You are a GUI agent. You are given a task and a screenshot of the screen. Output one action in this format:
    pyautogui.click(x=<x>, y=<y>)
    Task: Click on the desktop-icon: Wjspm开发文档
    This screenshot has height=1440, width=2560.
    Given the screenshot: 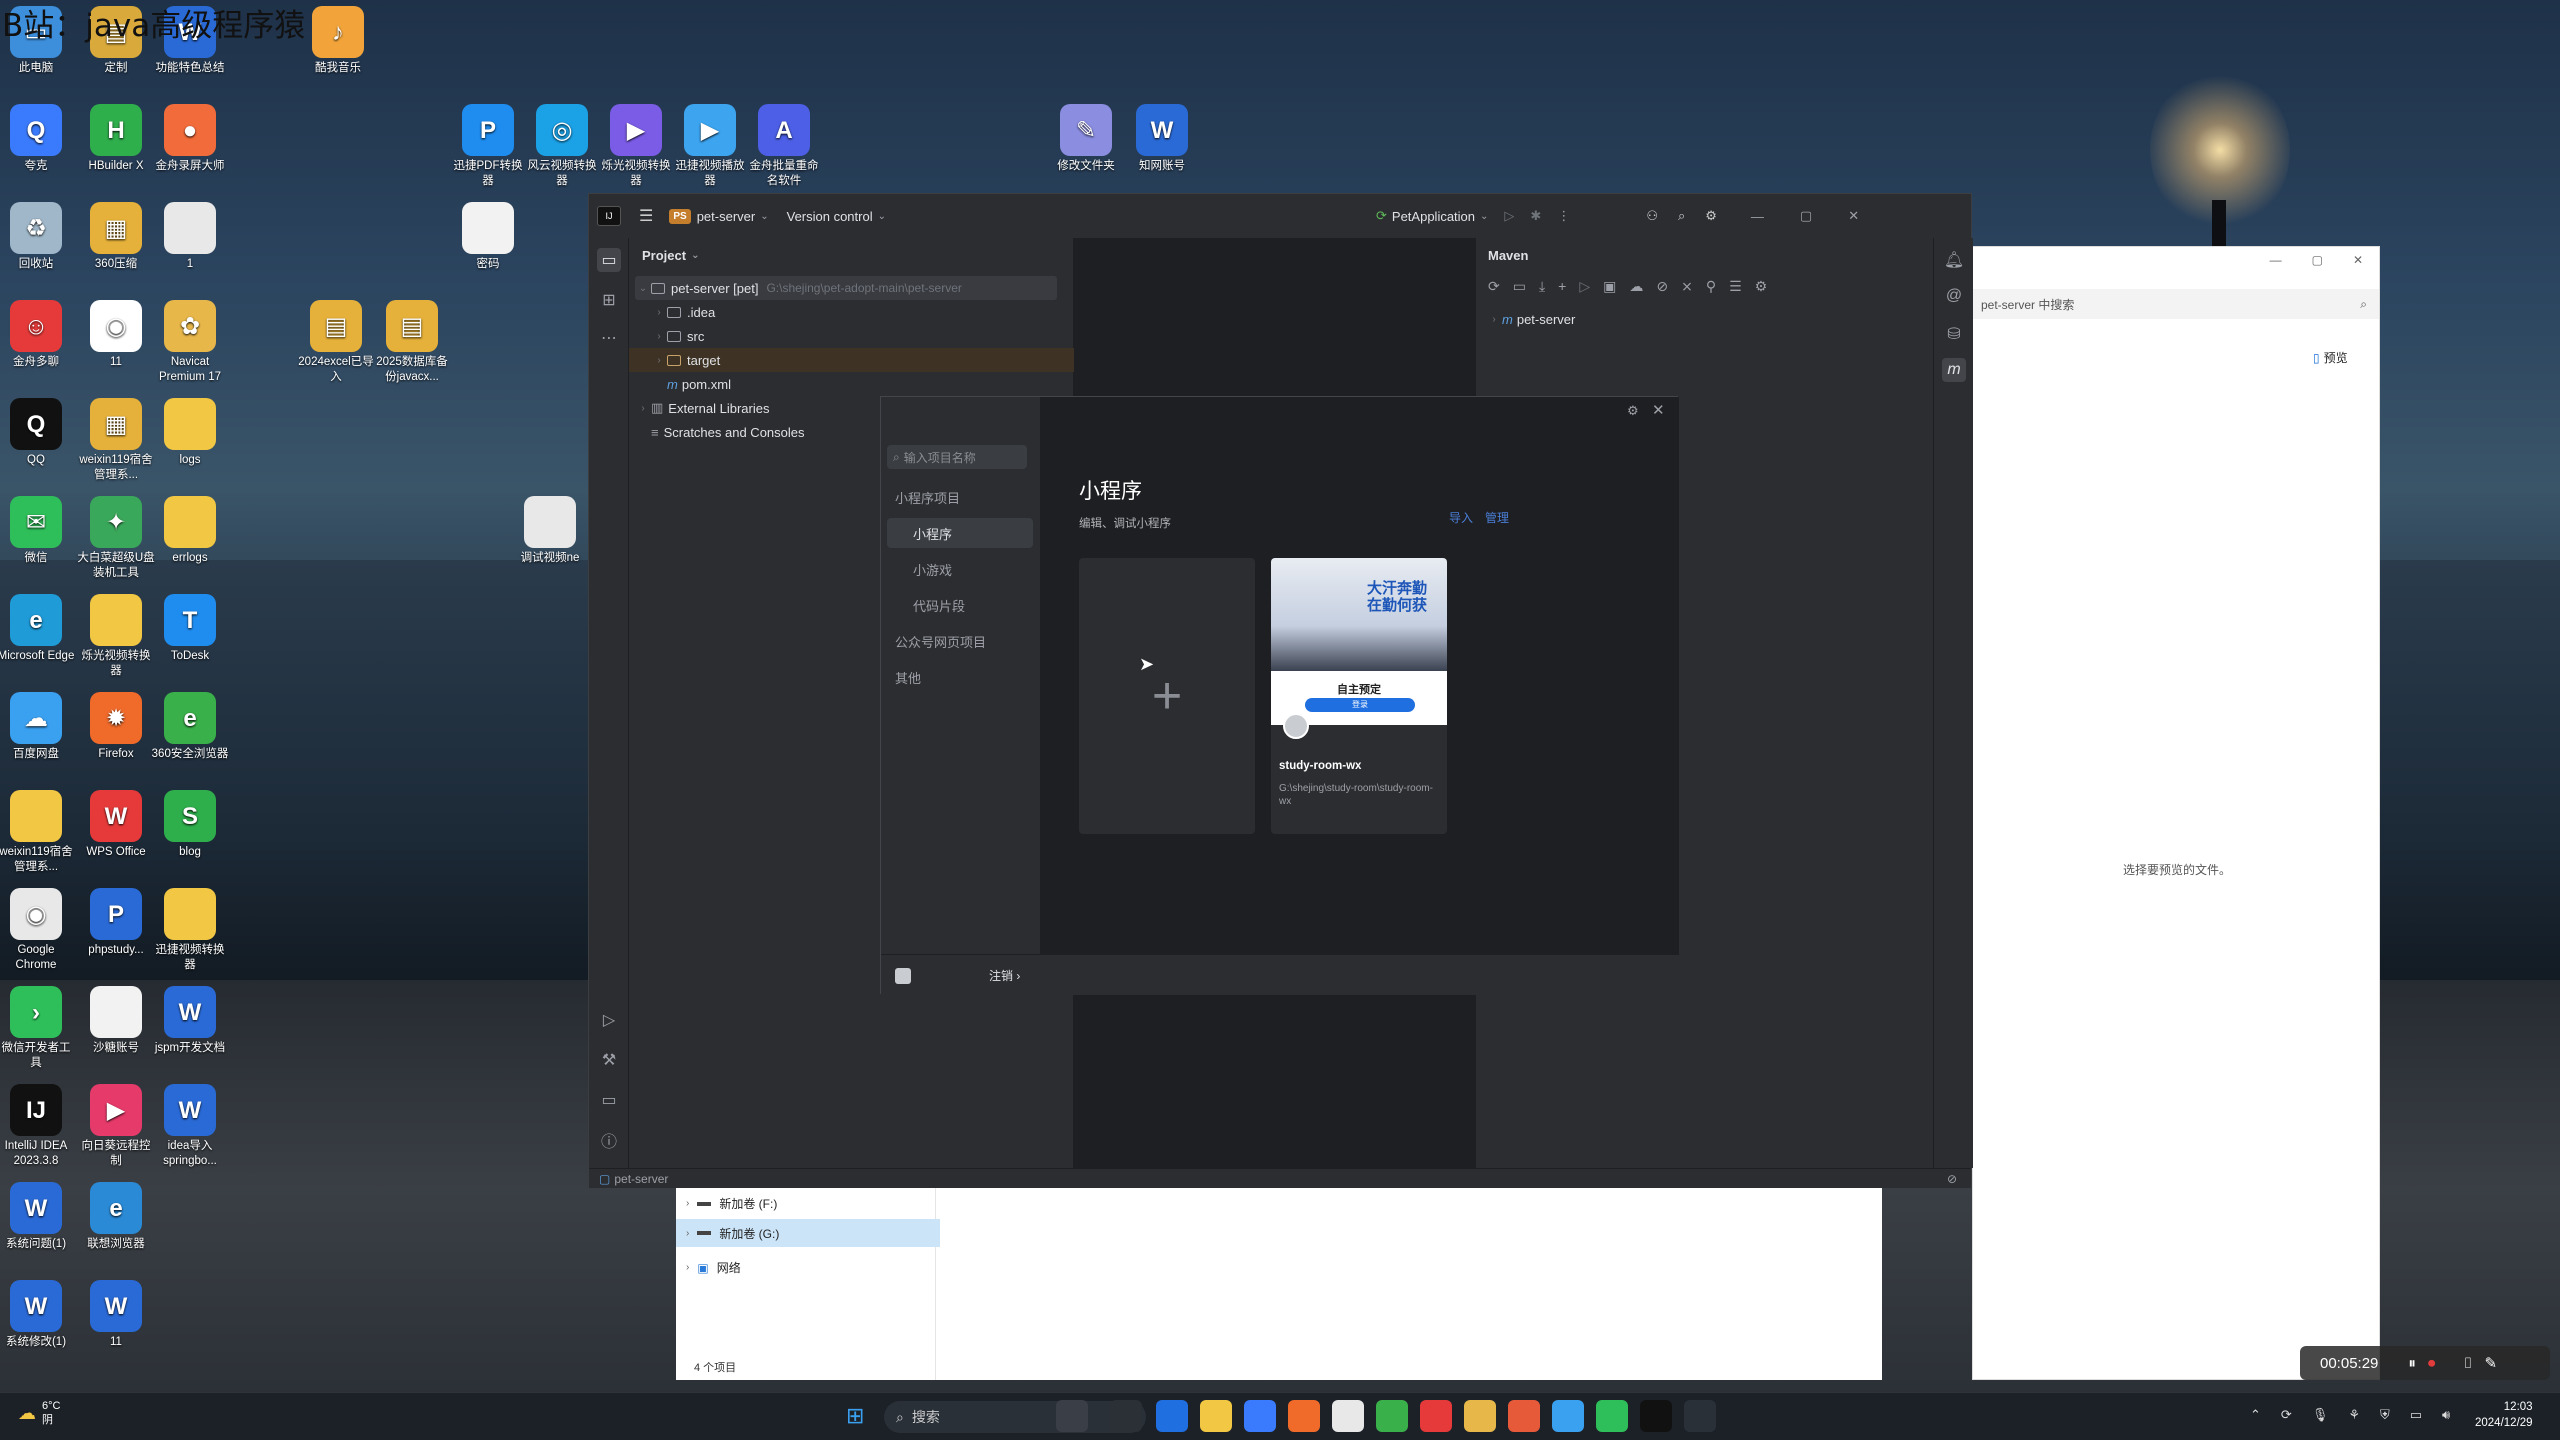 What is the action you would take?
    pyautogui.click(x=190, y=1021)
    